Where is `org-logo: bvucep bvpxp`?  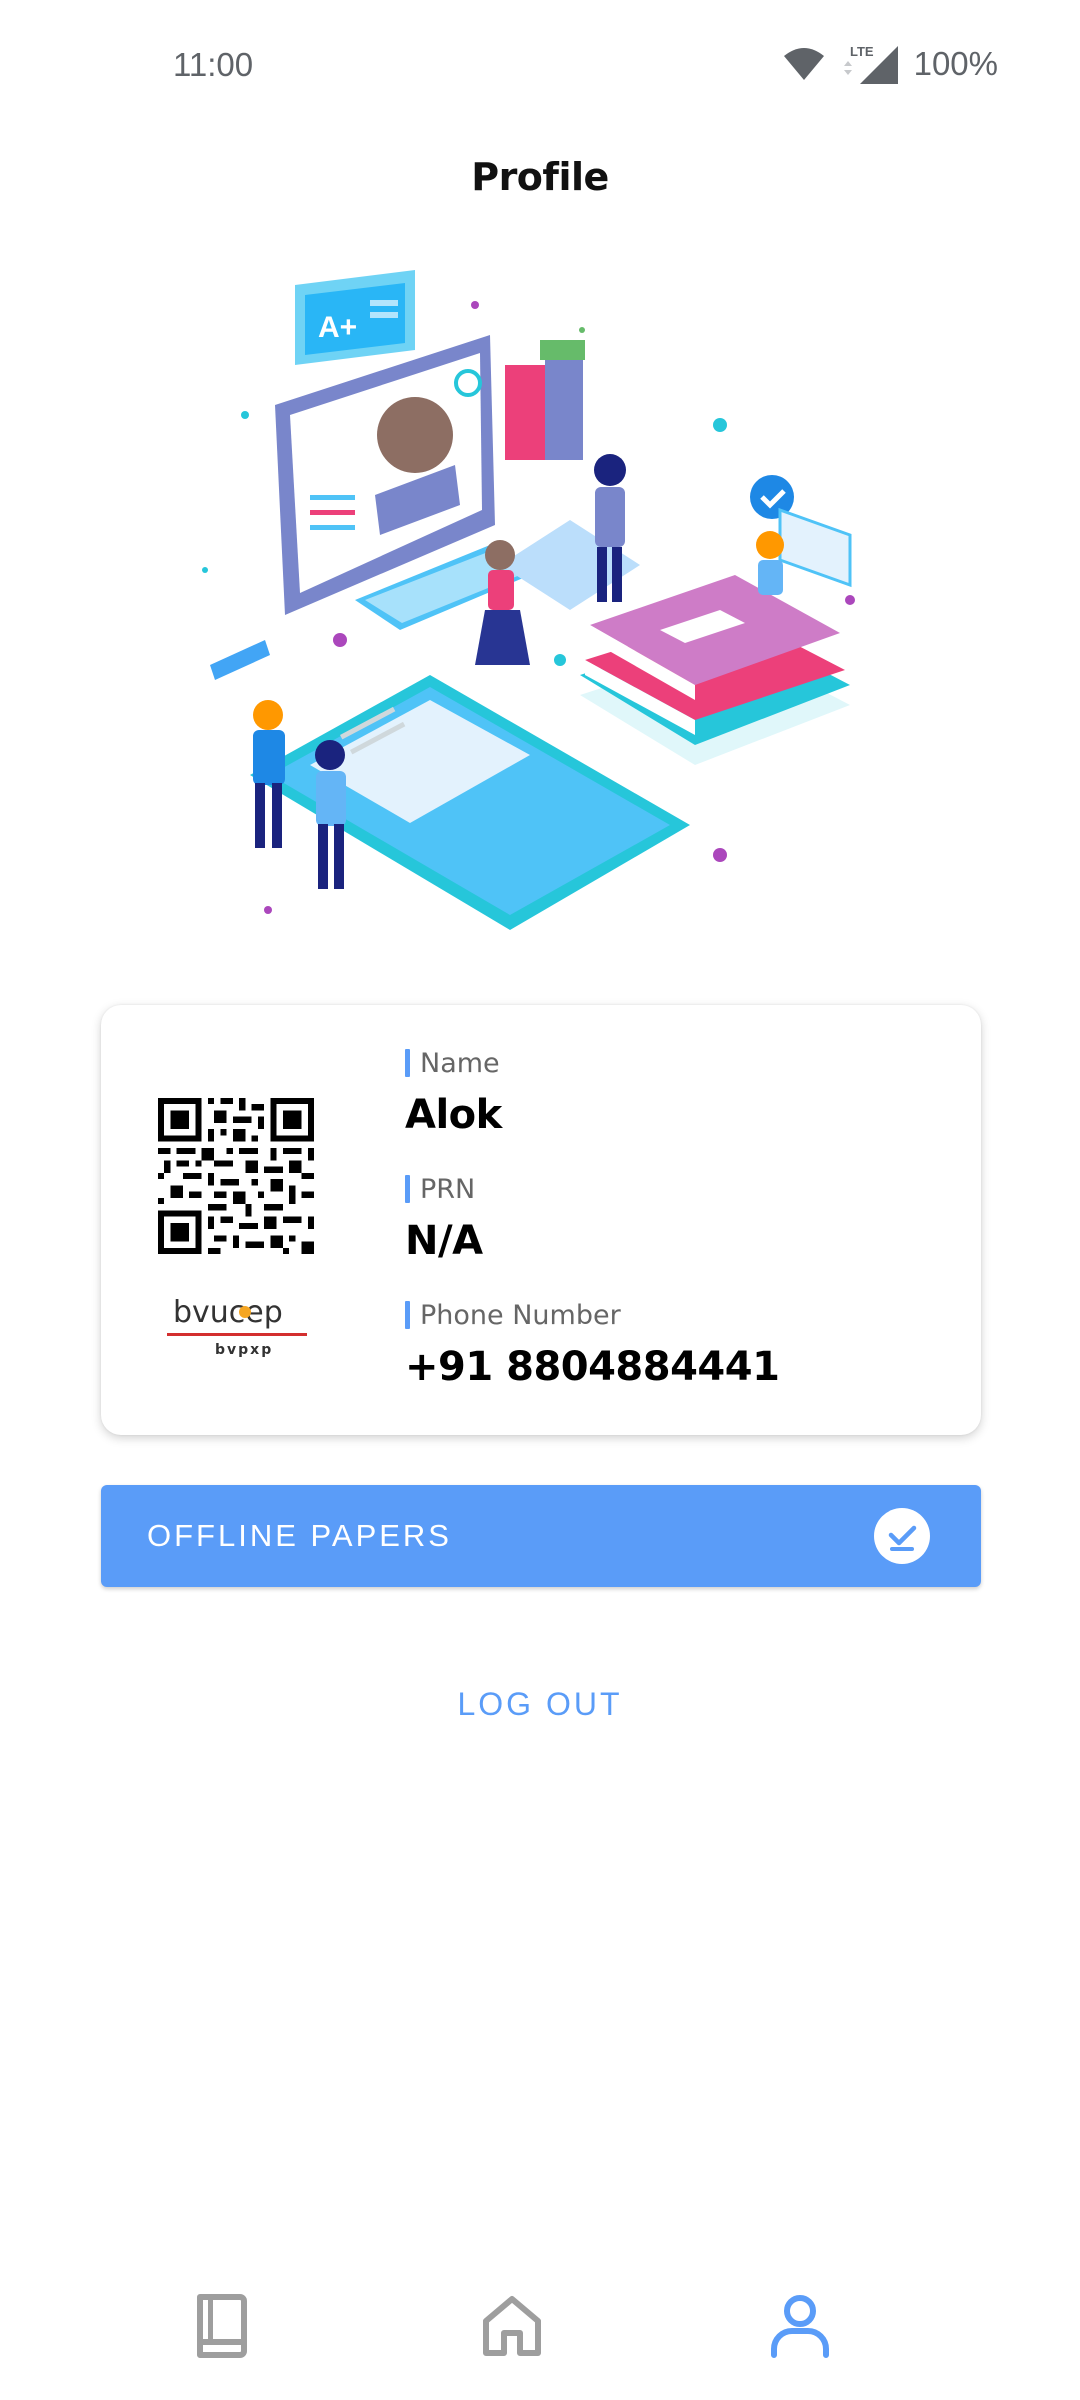
org-logo: bvucep bvpxp is located at coordinates (237, 1326).